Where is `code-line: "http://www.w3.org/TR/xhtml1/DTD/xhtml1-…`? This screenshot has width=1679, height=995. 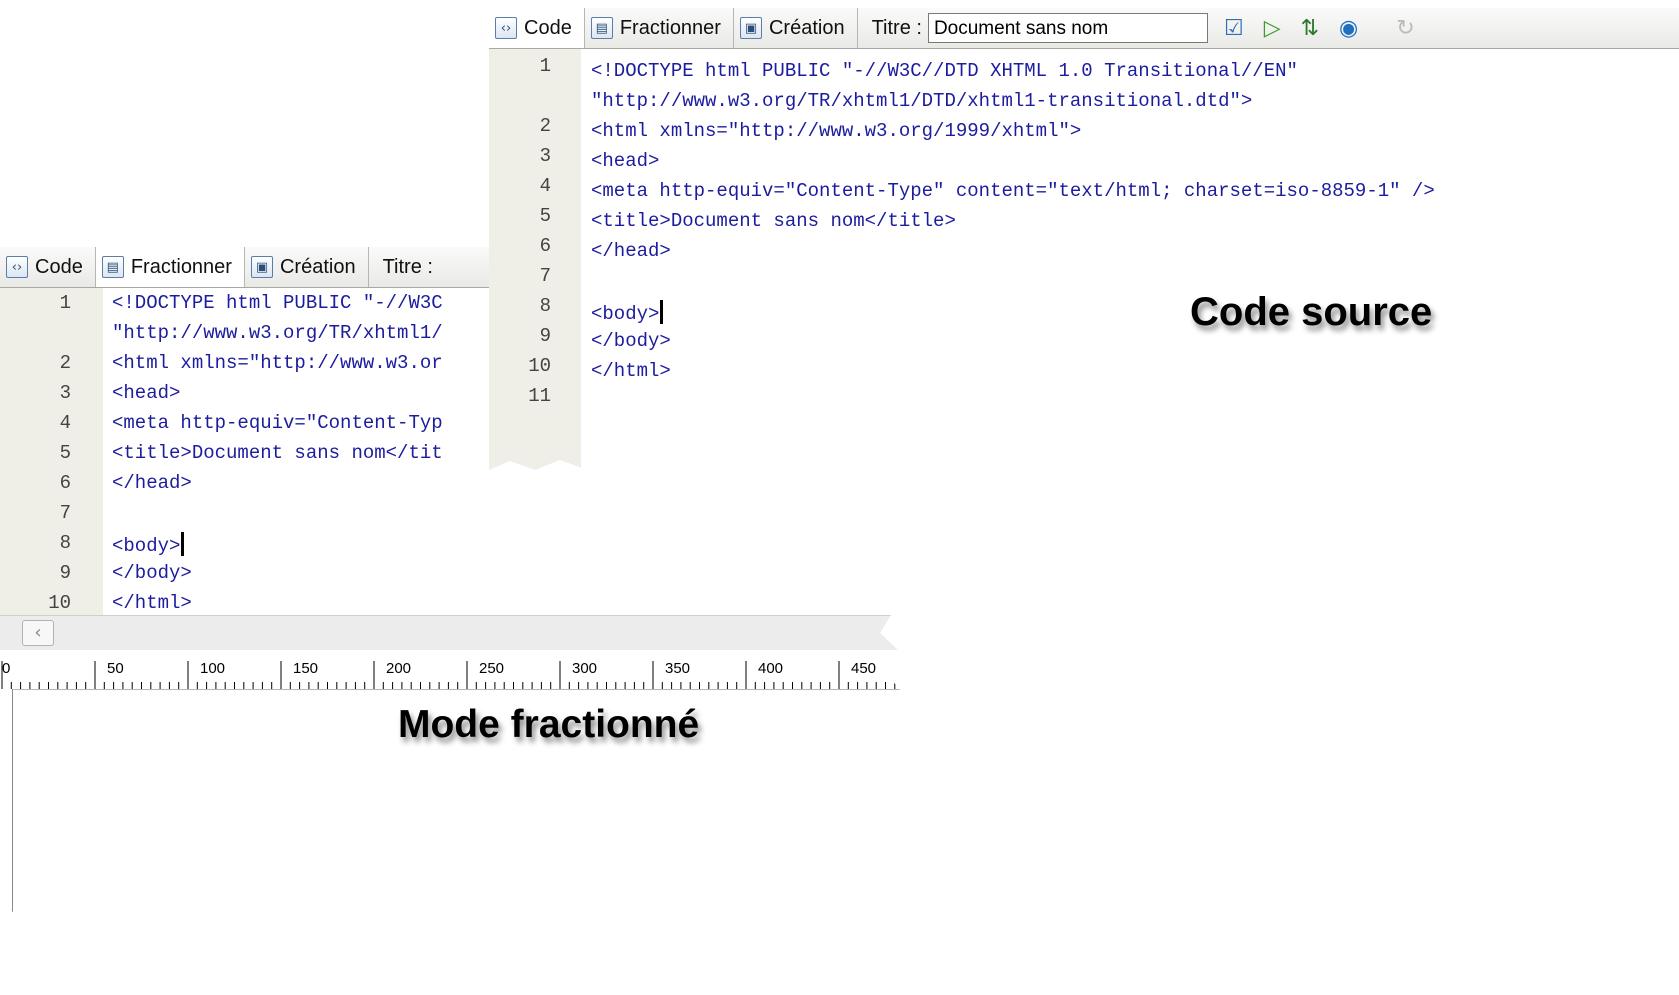
code-line: "http://www.w3.org/TR/xhtml1/DTD/xhtml1-… is located at coordinates (922, 101).